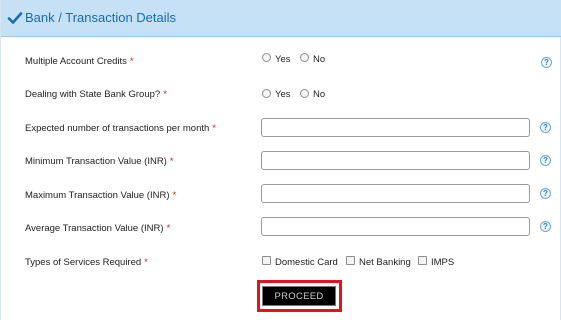 The image size is (561, 320). Describe the element at coordinates (304, 57) in the screenshot. I see `multiple-credits-no-radio` at that location.